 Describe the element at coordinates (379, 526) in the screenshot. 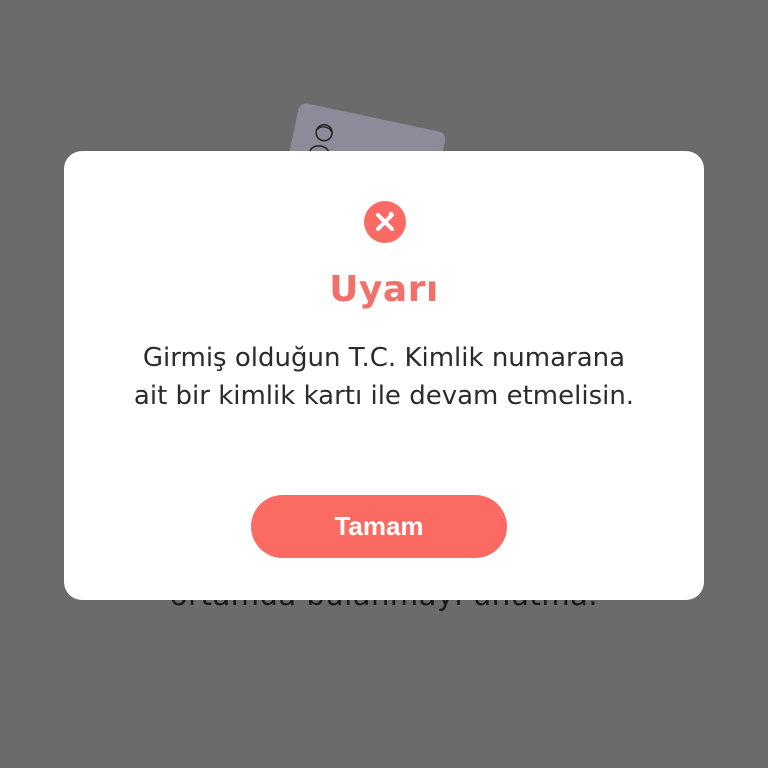

I see `ok-button: Tamam` at that location.